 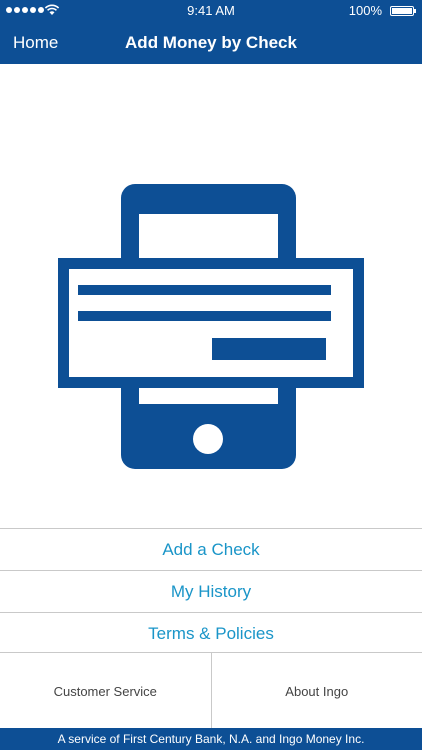 I want to click on terms-policies-button: Terms & Policies, so click(x=211, y=633).